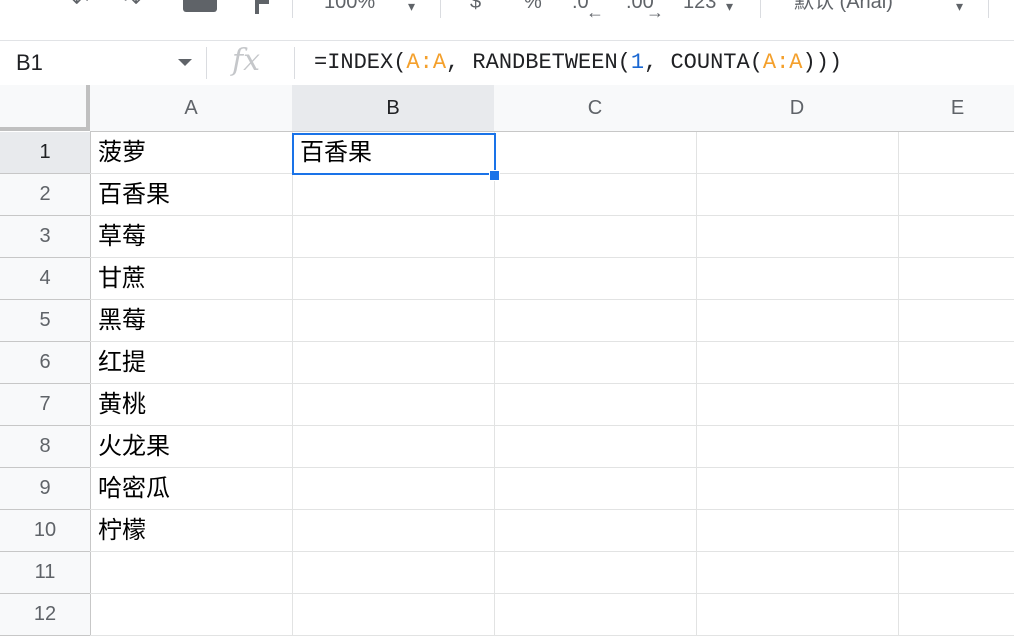 The height and width of the screenshot is (636, 1014). What do you see at coordinates (797, 405) in the screenshot?
I see `cell-d7` at bounding box center [797, 405].